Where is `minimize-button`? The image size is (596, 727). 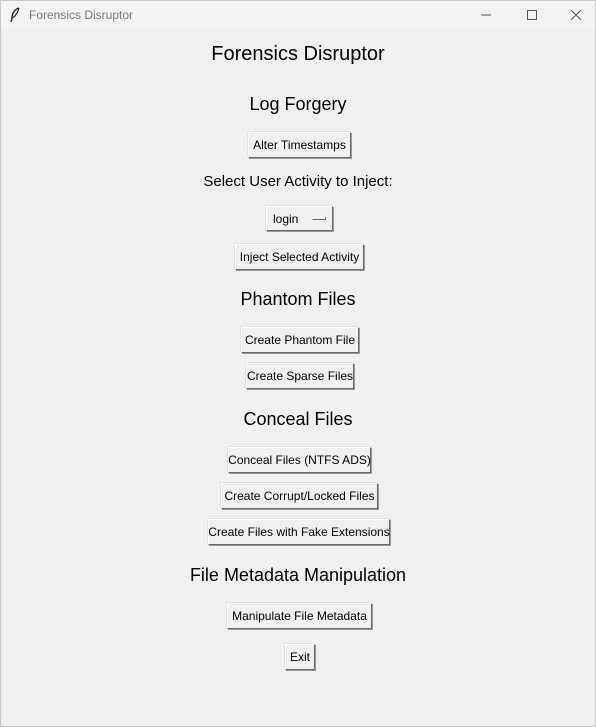
minimize-button is located at coordinates (486, 15).